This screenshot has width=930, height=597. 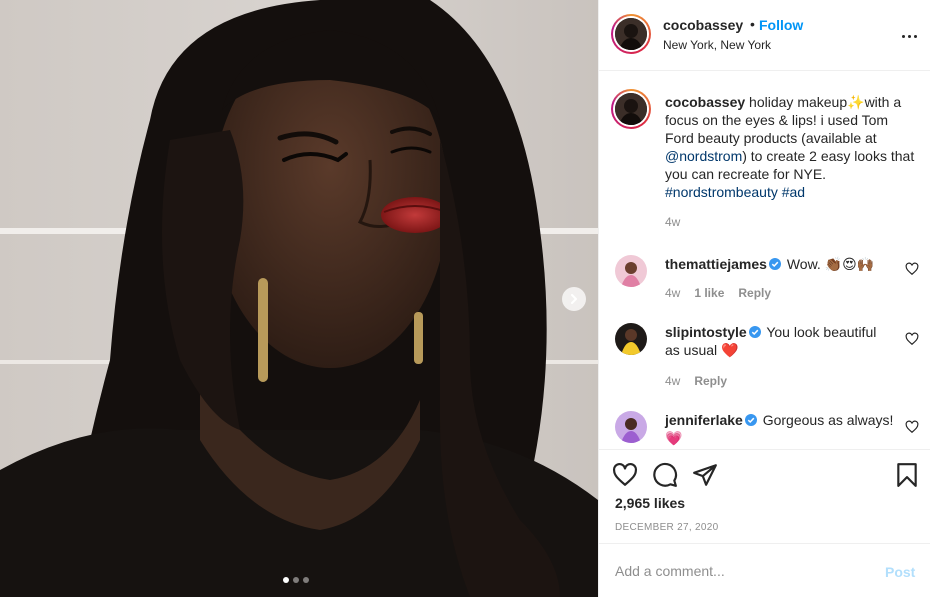 I want to click on comment-input, so click(x=740, y=571).